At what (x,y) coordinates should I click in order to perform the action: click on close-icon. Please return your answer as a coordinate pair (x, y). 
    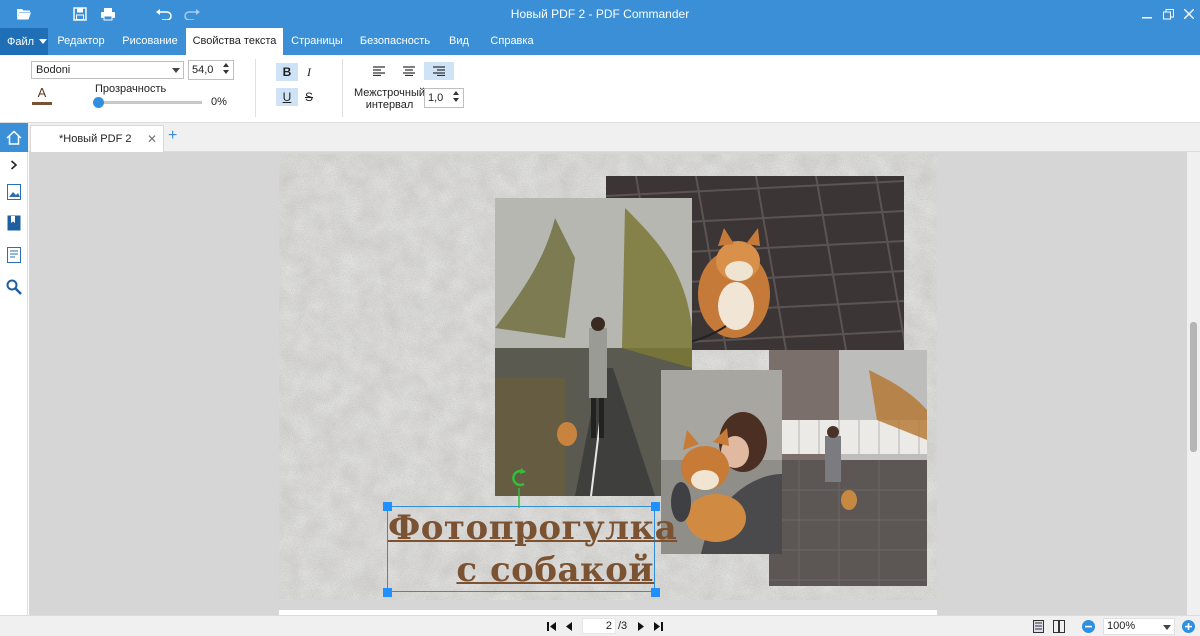
    Looking at the image, I should click on (1189, 14).